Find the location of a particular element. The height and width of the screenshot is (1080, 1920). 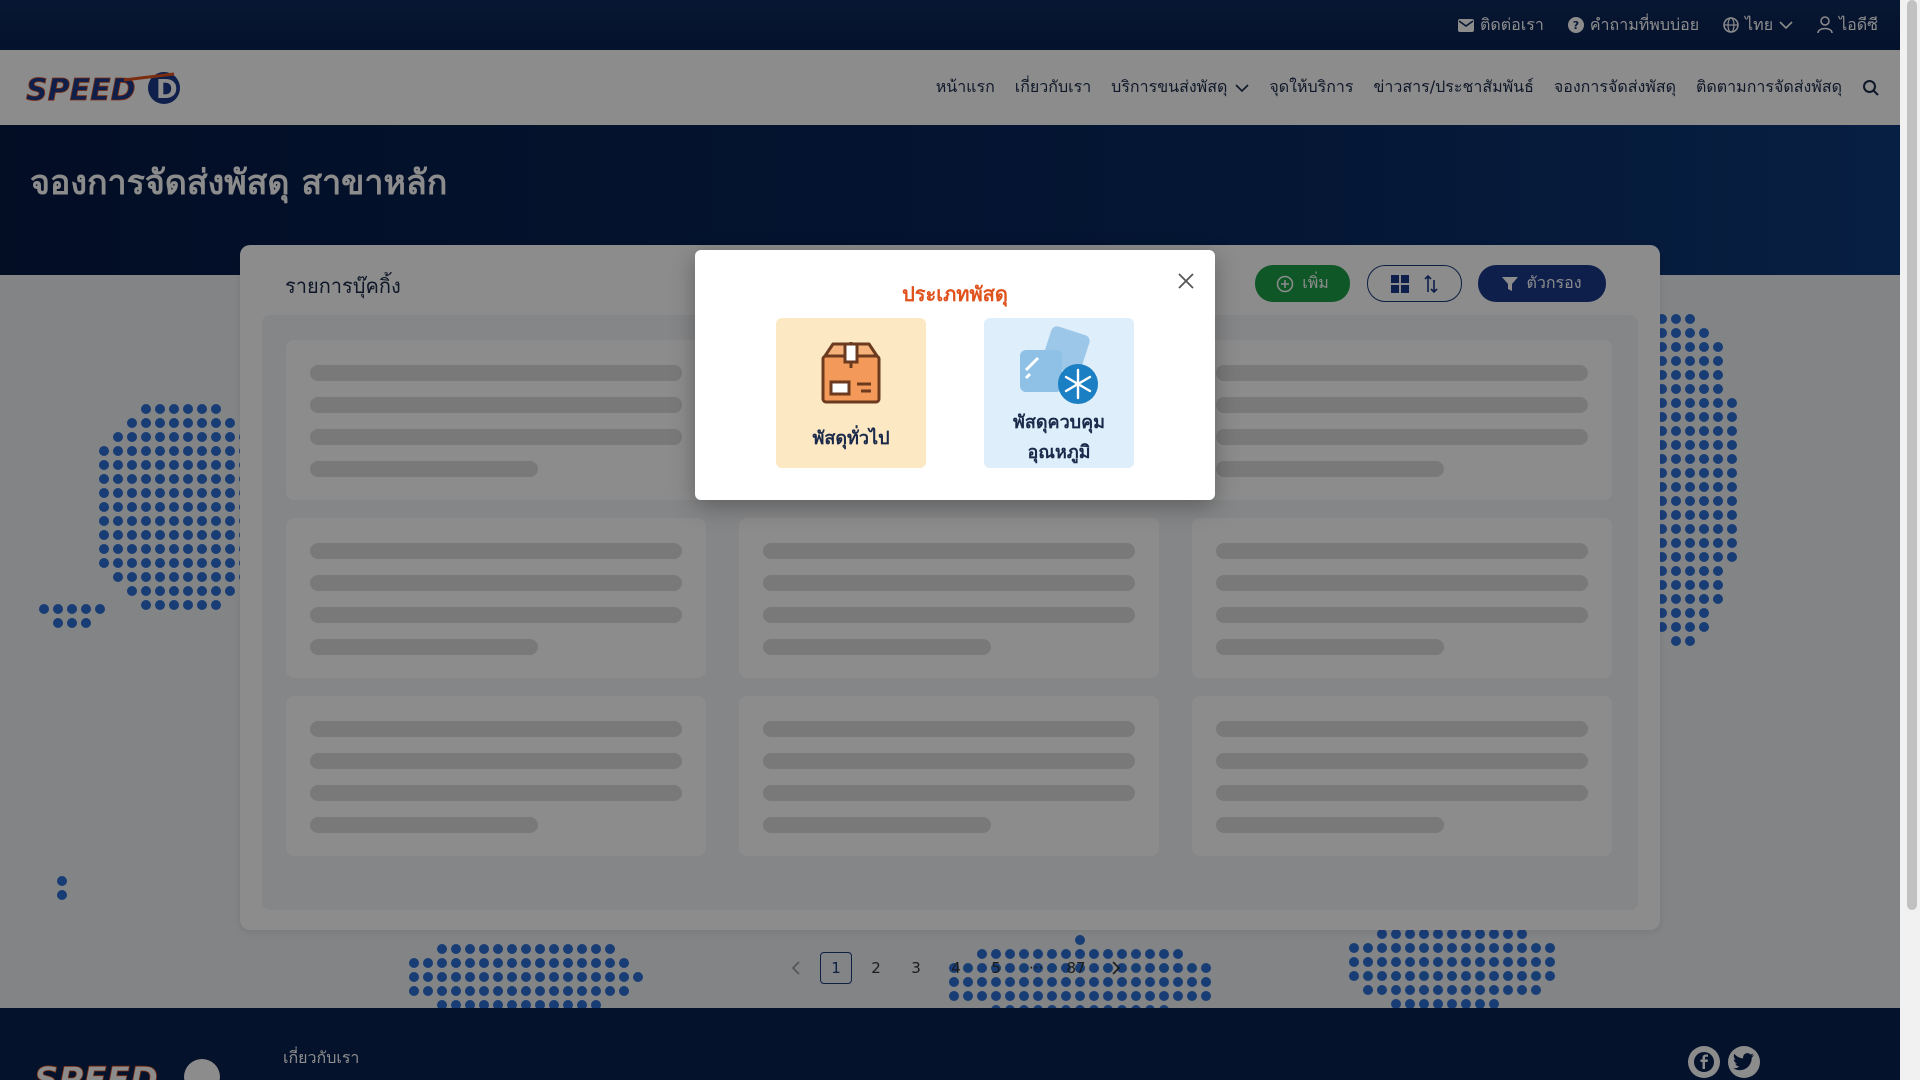

temperature-controlled-option: พัสดุควบคุม อุณหภูมิ is located at coordinates (1059, 393).